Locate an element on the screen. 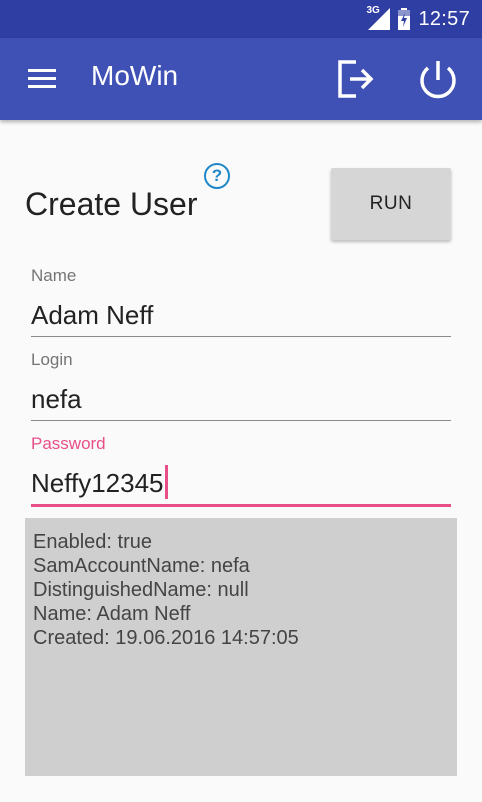 Image resolution: width=482 pixels, height=802 pixels. signal-strength-icon is located at coordinates (379, 19).